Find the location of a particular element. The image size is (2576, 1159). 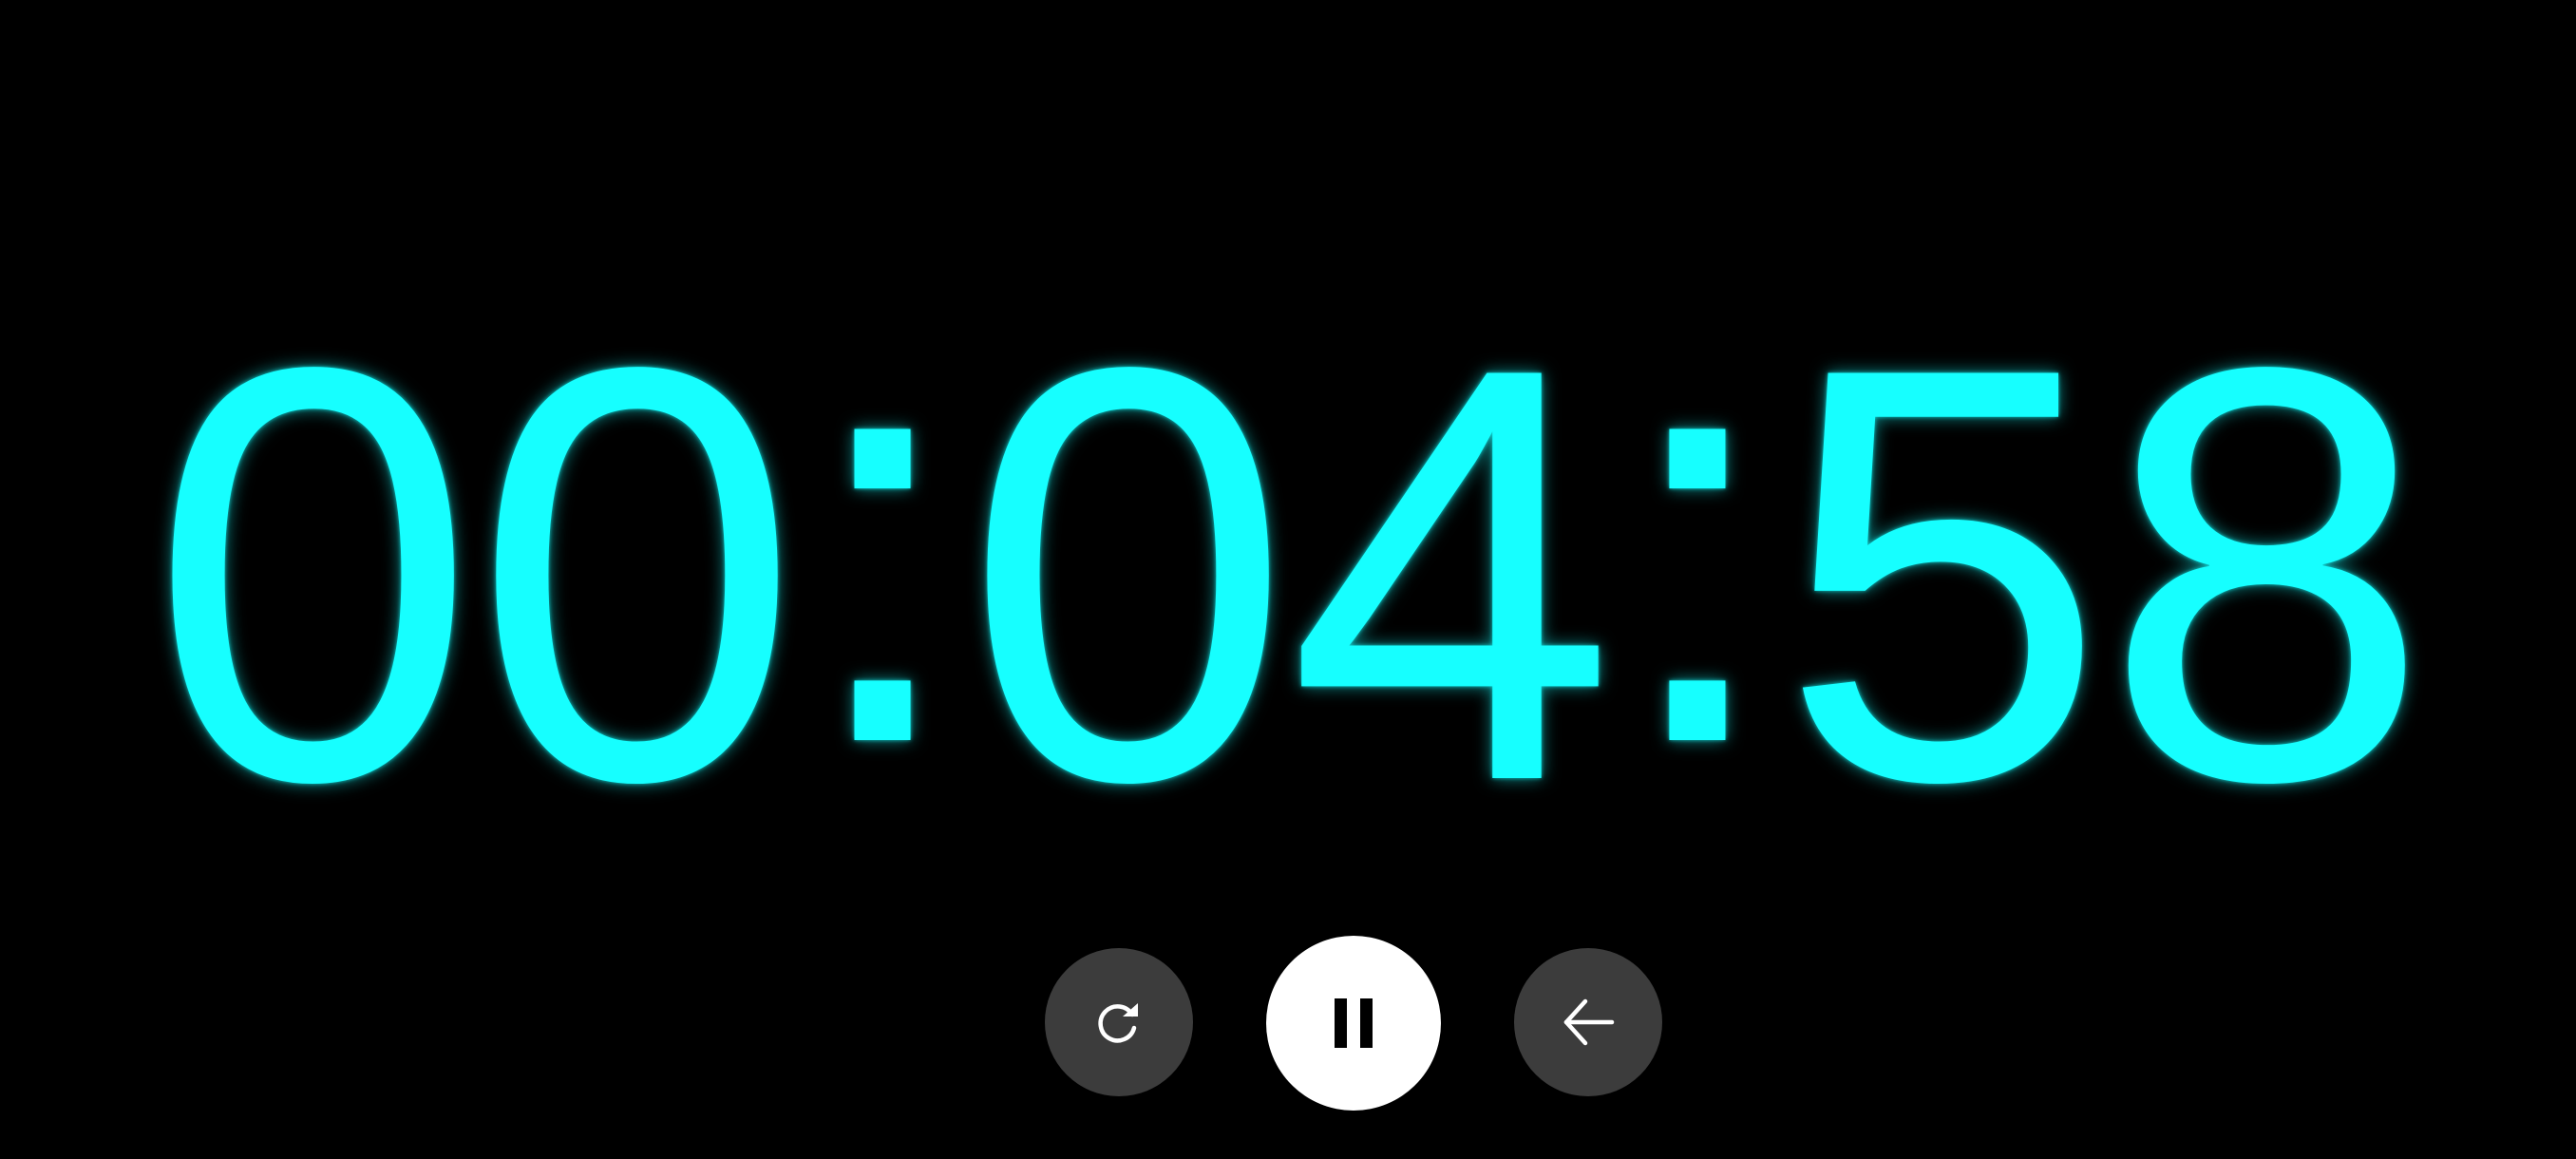

timer-hours: 00 is located at coordinates (475, 574).